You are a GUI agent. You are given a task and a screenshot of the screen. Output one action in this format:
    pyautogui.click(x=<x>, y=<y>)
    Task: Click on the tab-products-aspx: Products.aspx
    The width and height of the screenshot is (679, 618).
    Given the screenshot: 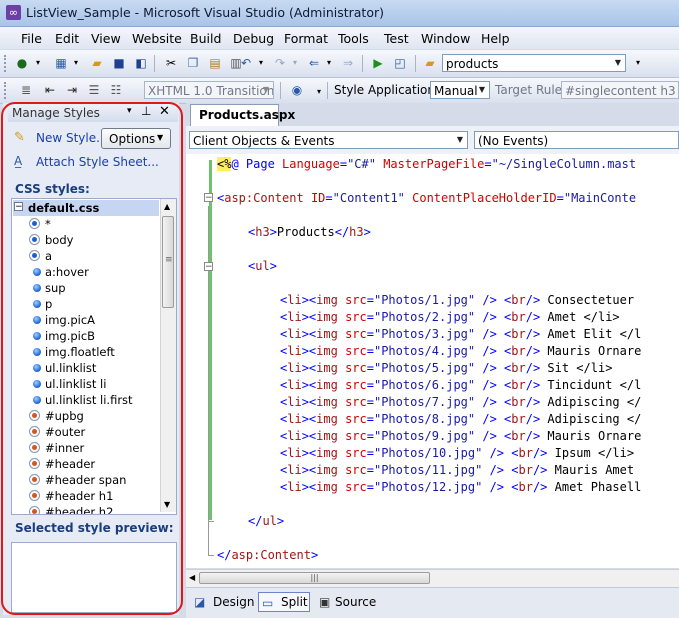 What is the action you would take?
    pyautogui.click(x=242, y=115)
    